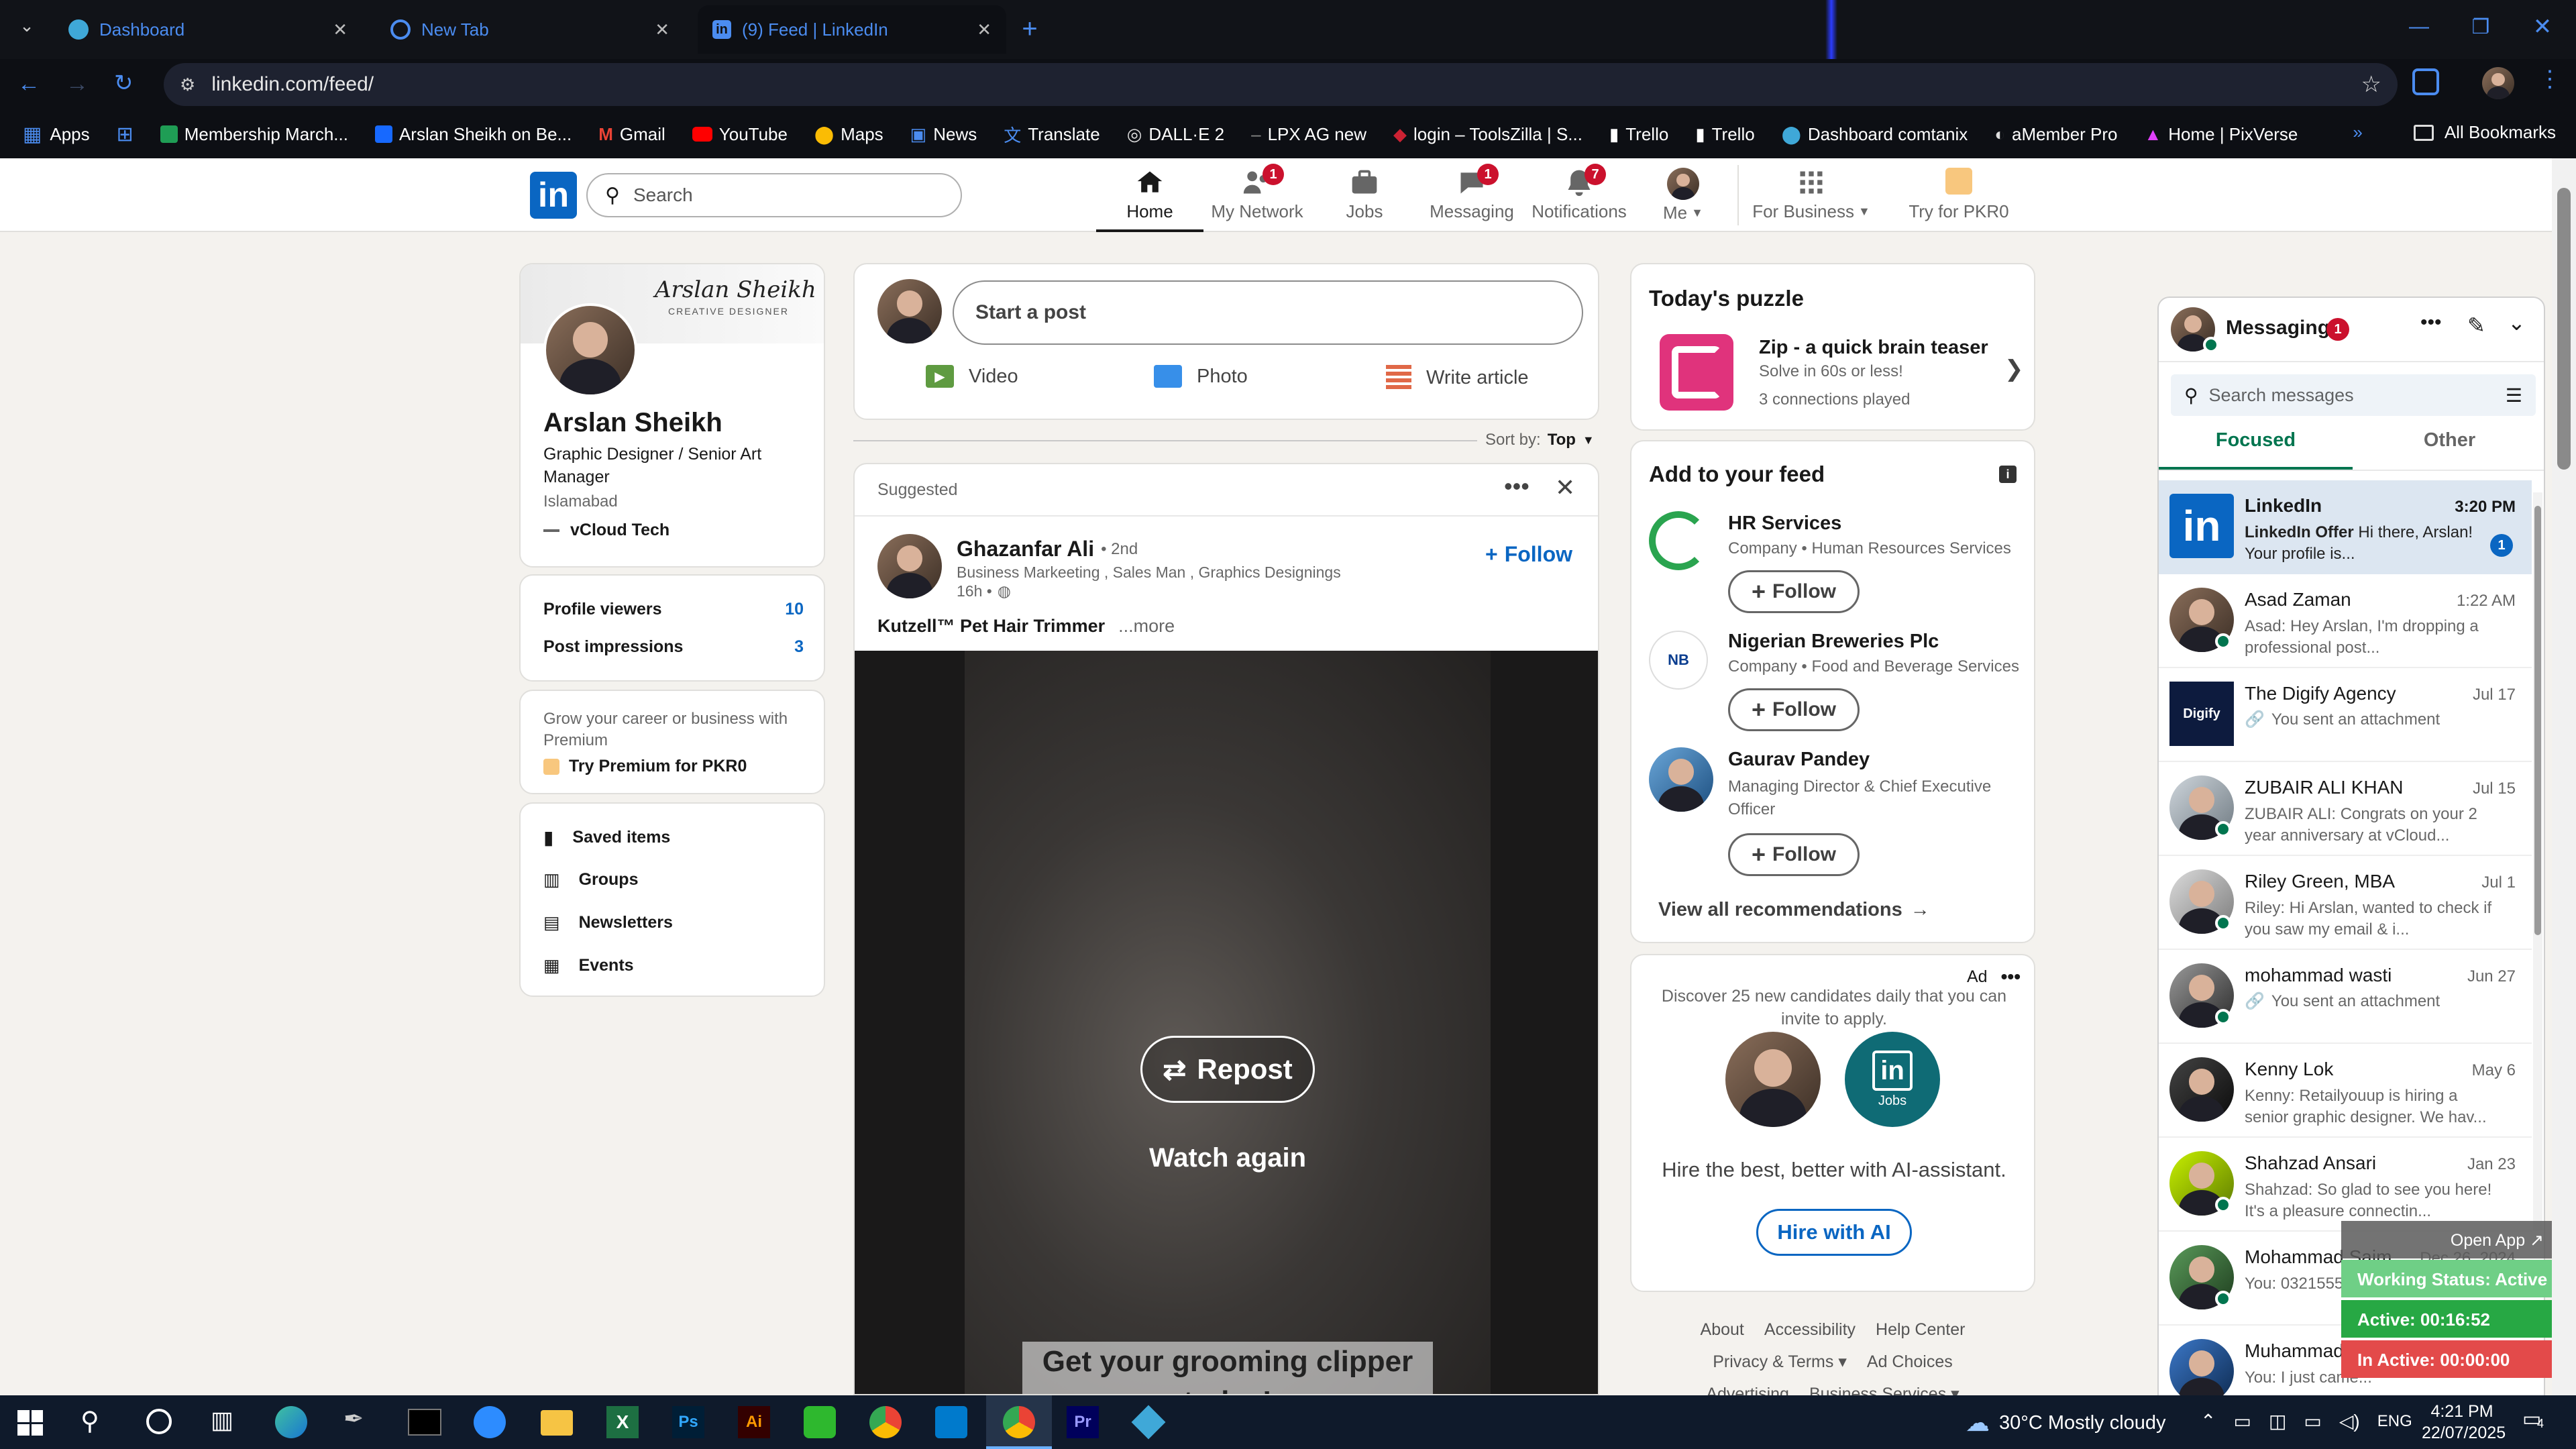  I want to click on pen-icon: ✒, so click(353, 1419).